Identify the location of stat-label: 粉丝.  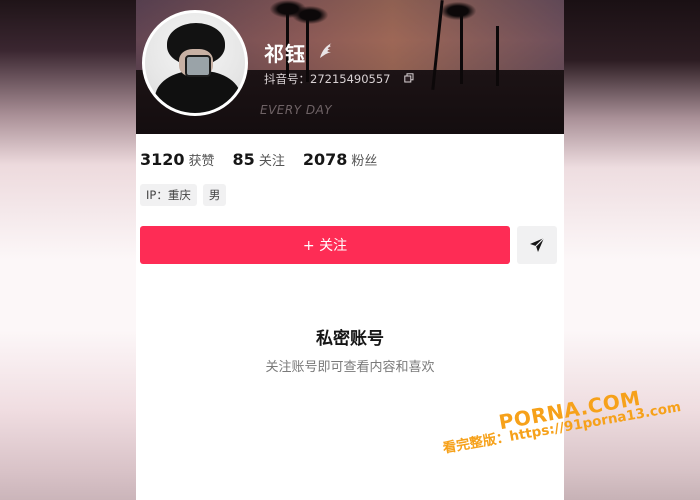
(364, 161).